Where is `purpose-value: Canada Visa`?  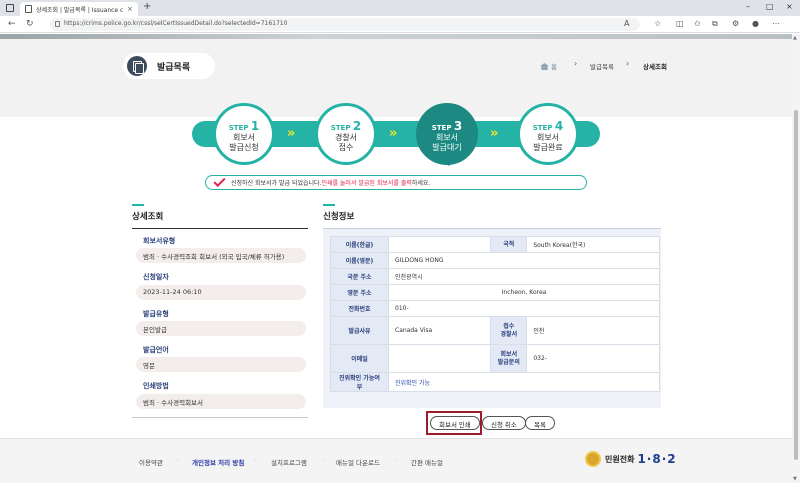 purpose-value: Canada Visa is located at coordinates (439, 330).